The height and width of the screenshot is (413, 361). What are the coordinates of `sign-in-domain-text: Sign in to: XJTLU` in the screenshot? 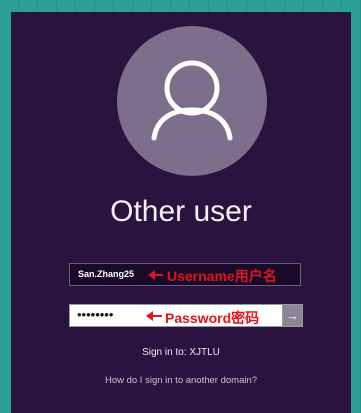 It's located at (181, 352).